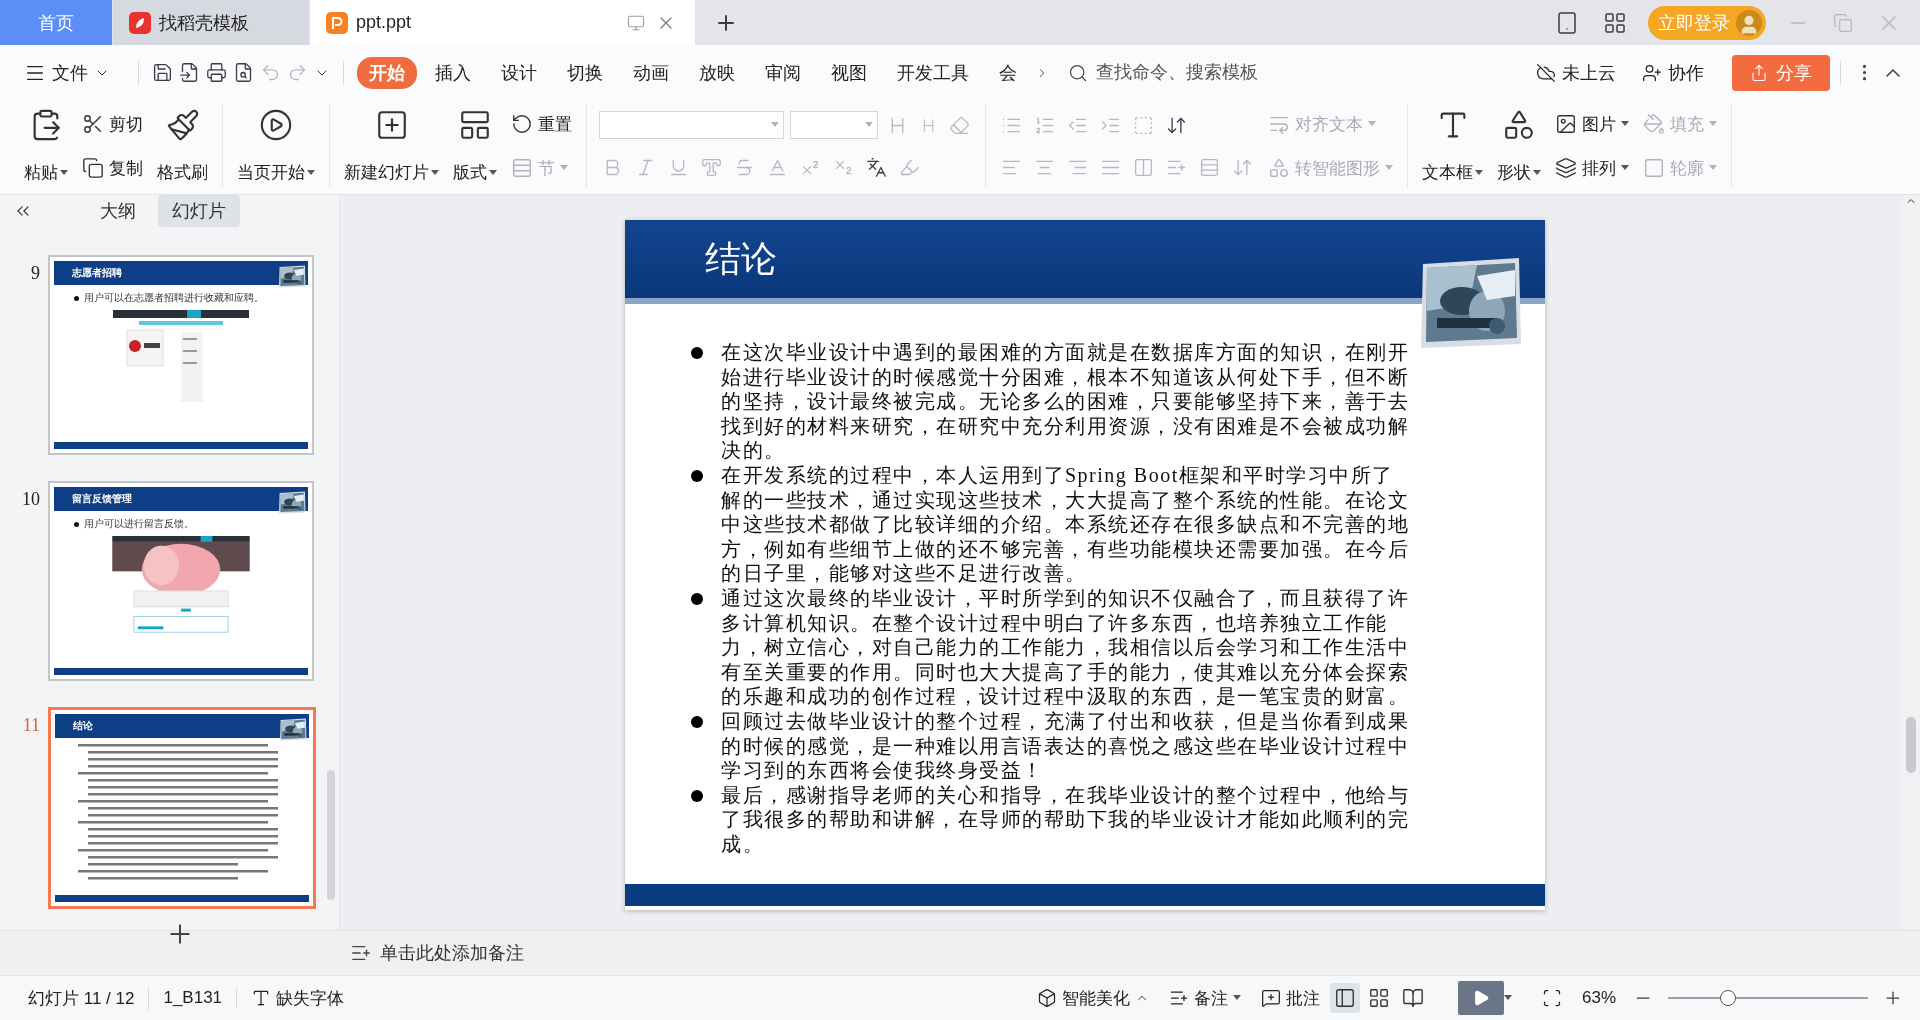 Image resolution: width=1920 pixels, height=1020 pixels. What do you see at coordinates (1480, 998) in the screenshot?
I see `play-button` at bounding box center [1480, 998].